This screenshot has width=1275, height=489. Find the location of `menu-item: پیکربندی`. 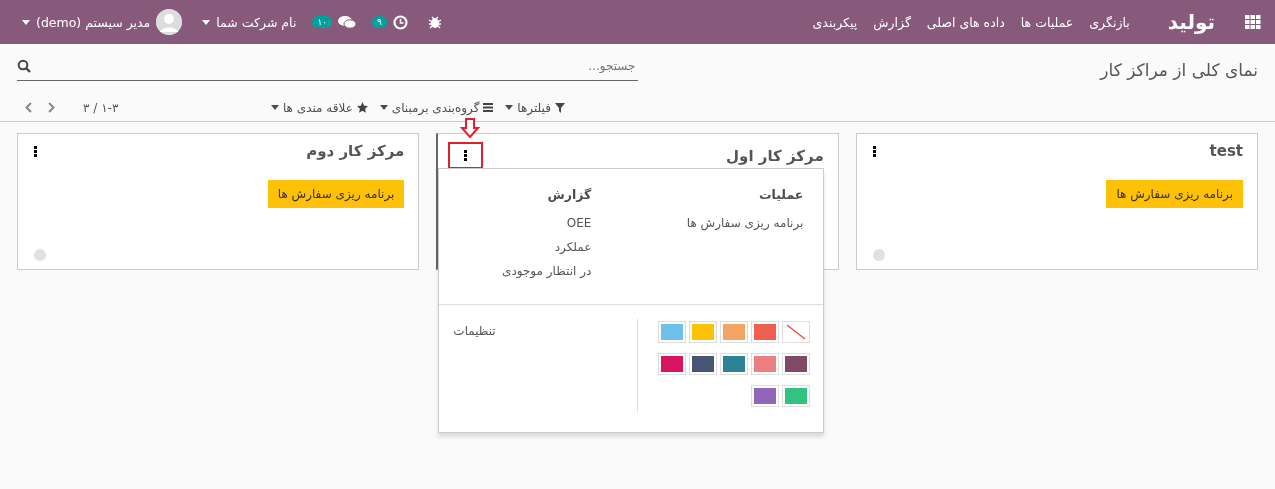

menu-item: پیکربندی is located at coordinates (835, 22).